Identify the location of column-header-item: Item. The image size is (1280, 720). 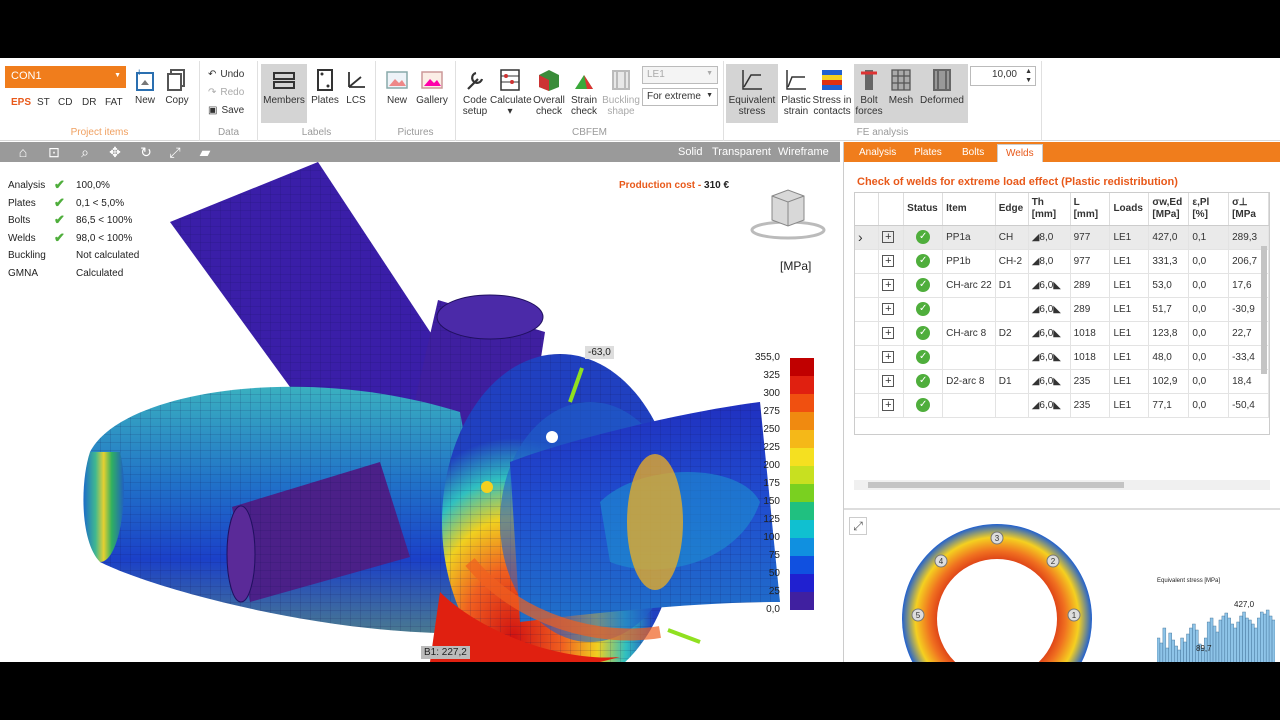
(969, 209).